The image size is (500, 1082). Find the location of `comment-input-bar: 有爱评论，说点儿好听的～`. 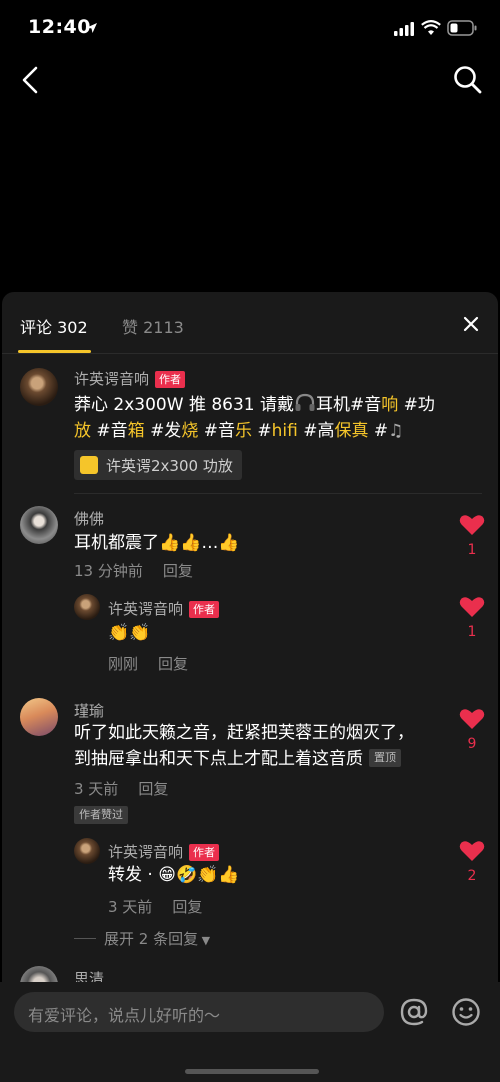

comment-input-bar: 有爱评论，说点儿好听的～ is located at coordinates (250, 1032).